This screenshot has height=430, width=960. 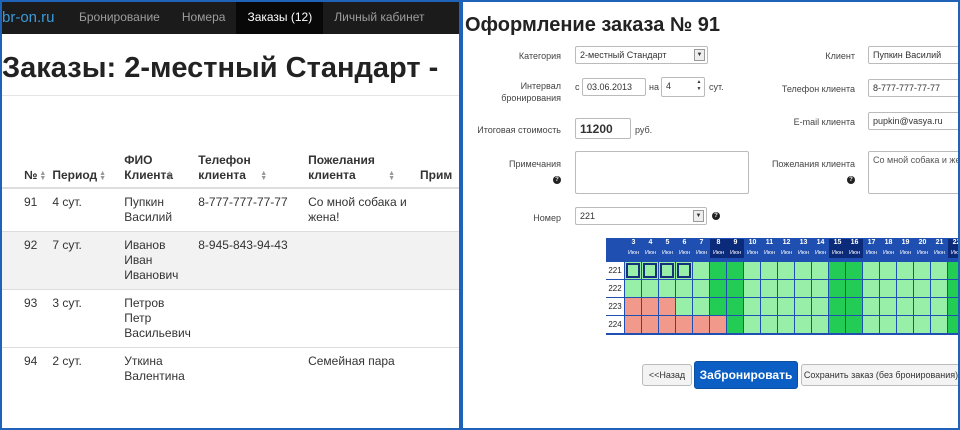 What do you see at coordinates (440, 169) in the screenshot?
I see `column-header-note: Прим` at bounding box center [440, 169].